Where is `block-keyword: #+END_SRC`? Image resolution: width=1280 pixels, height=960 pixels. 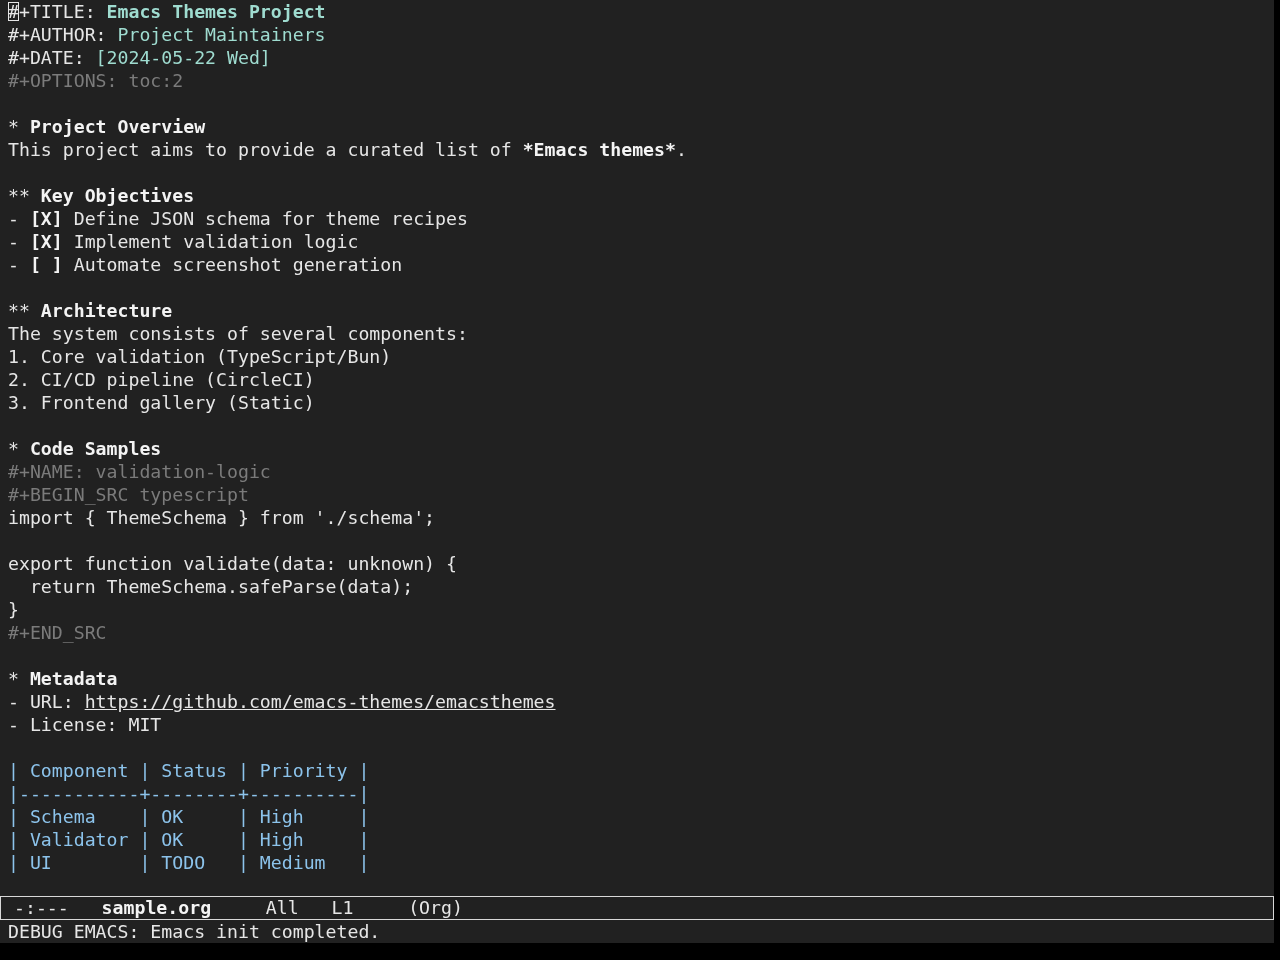 block-keyword: #+END_SRC is located at coordinates (57, 632).